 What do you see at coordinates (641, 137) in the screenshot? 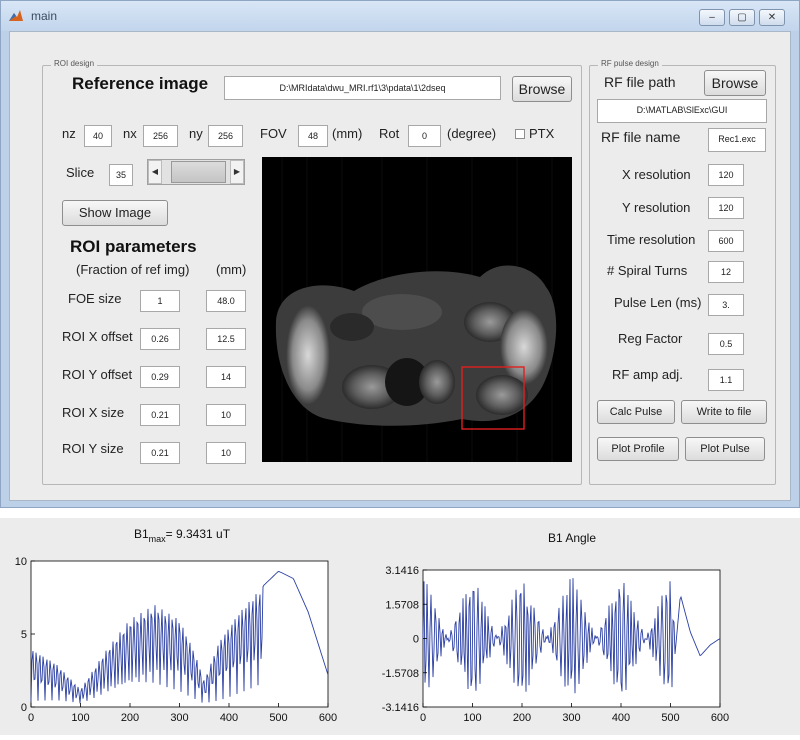
I see `rf-file-name-label: RF file name` at bounding box center [641, 137].